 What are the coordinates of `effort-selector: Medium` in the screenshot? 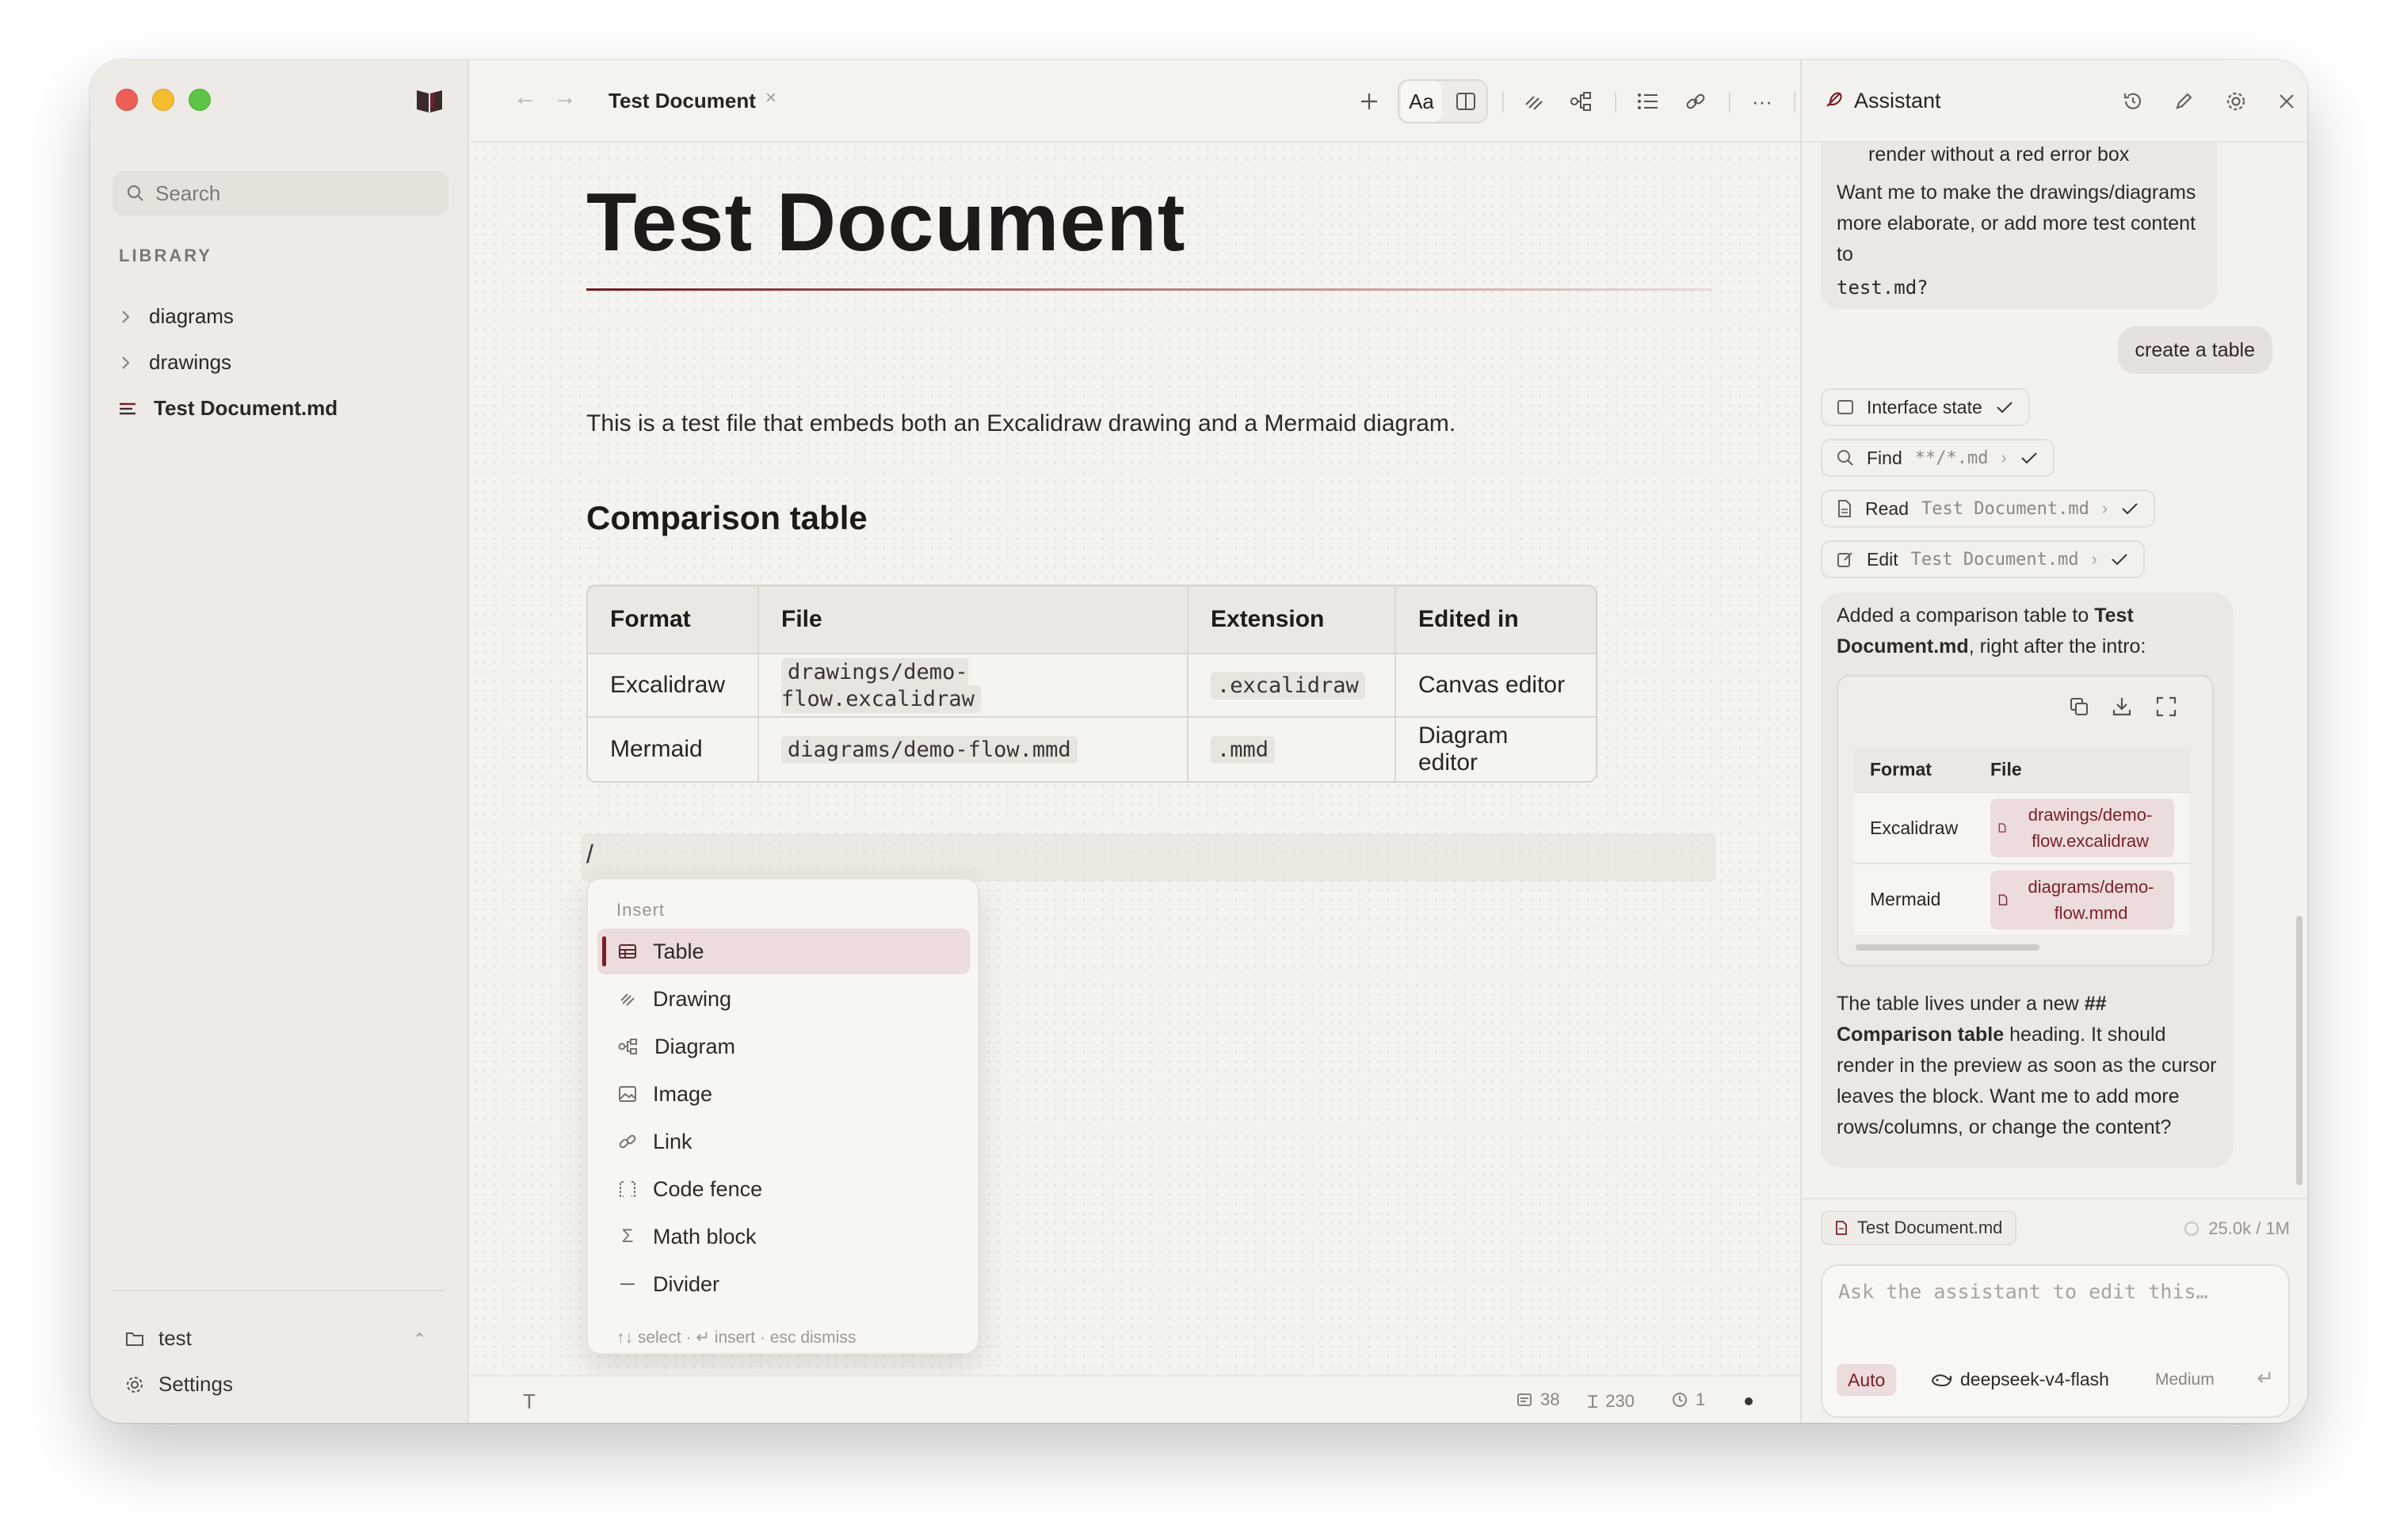 It's located at (2185, 1379).